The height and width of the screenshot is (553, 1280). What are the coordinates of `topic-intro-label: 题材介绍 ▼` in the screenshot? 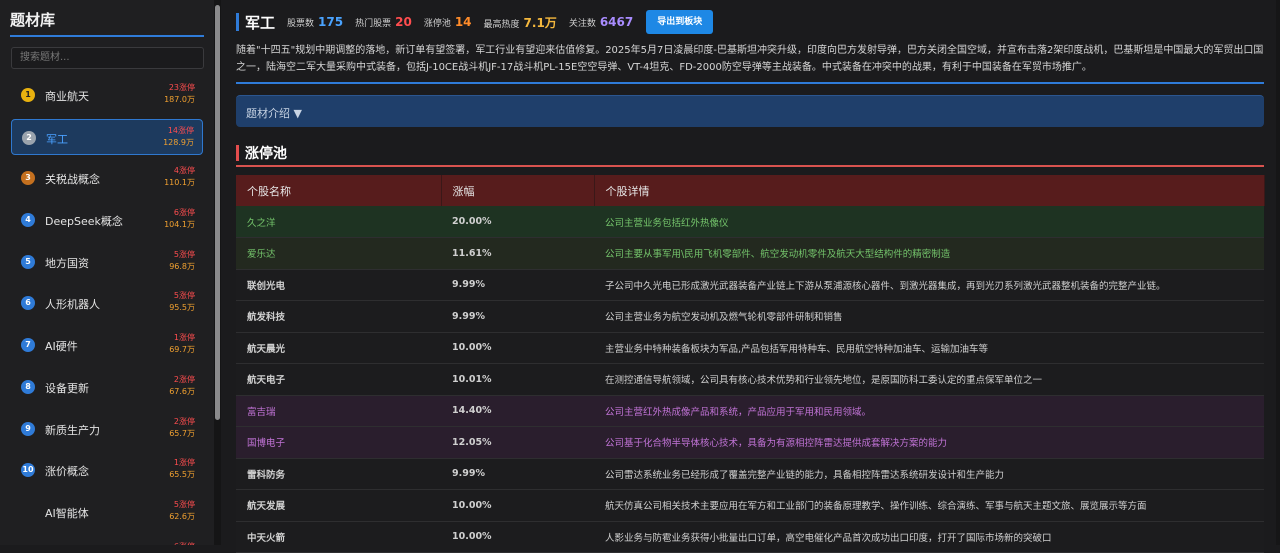 It's located at (274, 113).